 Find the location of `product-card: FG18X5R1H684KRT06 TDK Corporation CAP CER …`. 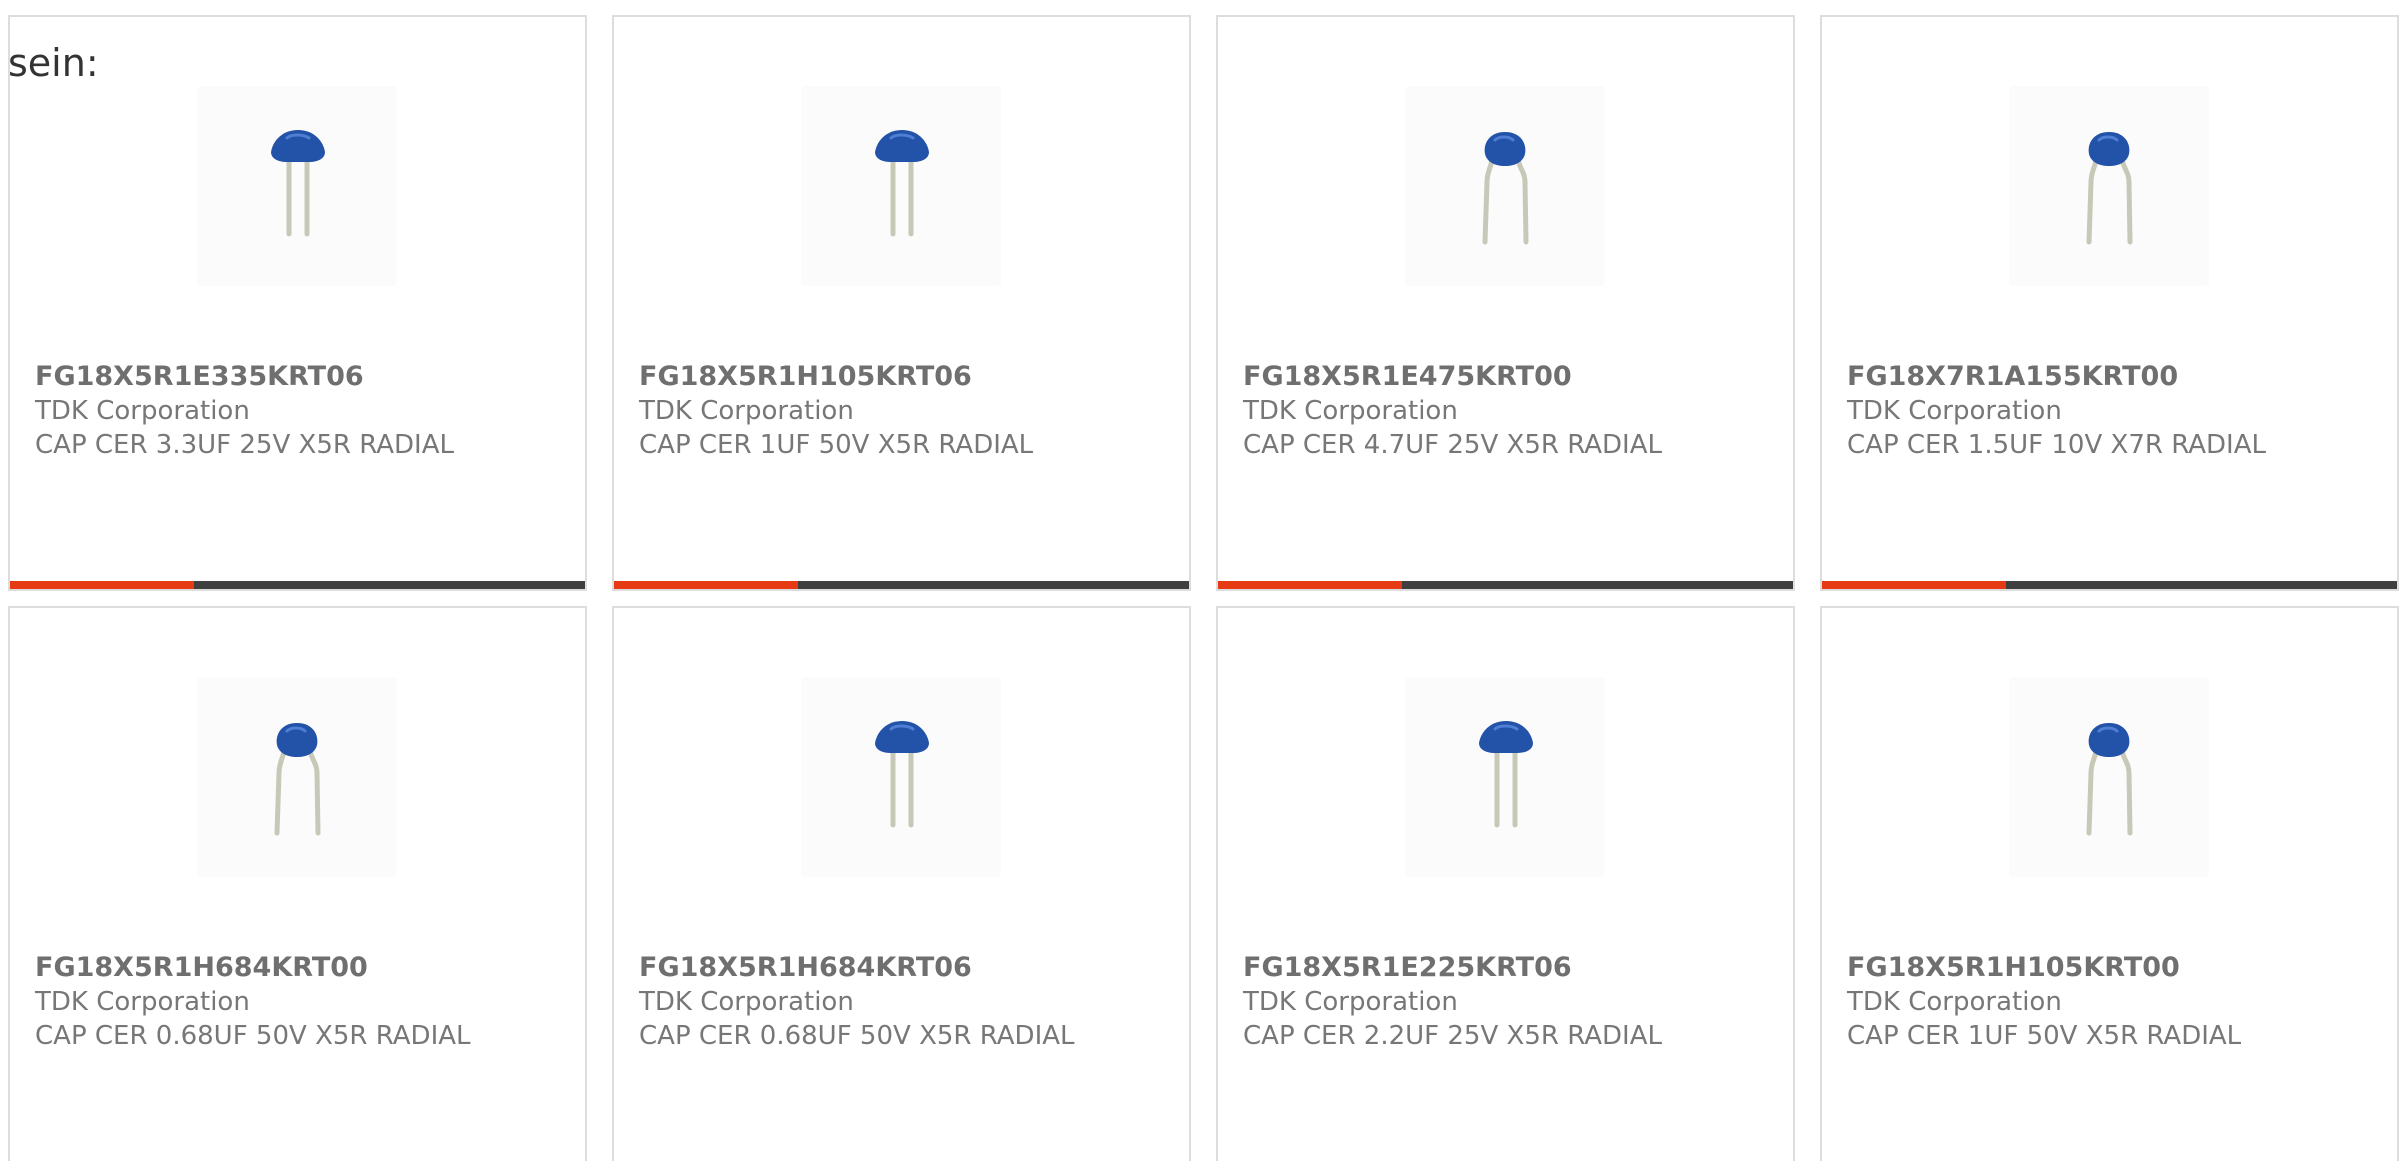

product-card: FG18X5R1H684KRT06 TDK Corporation CAP CER … is located at coordinates (901, 883).